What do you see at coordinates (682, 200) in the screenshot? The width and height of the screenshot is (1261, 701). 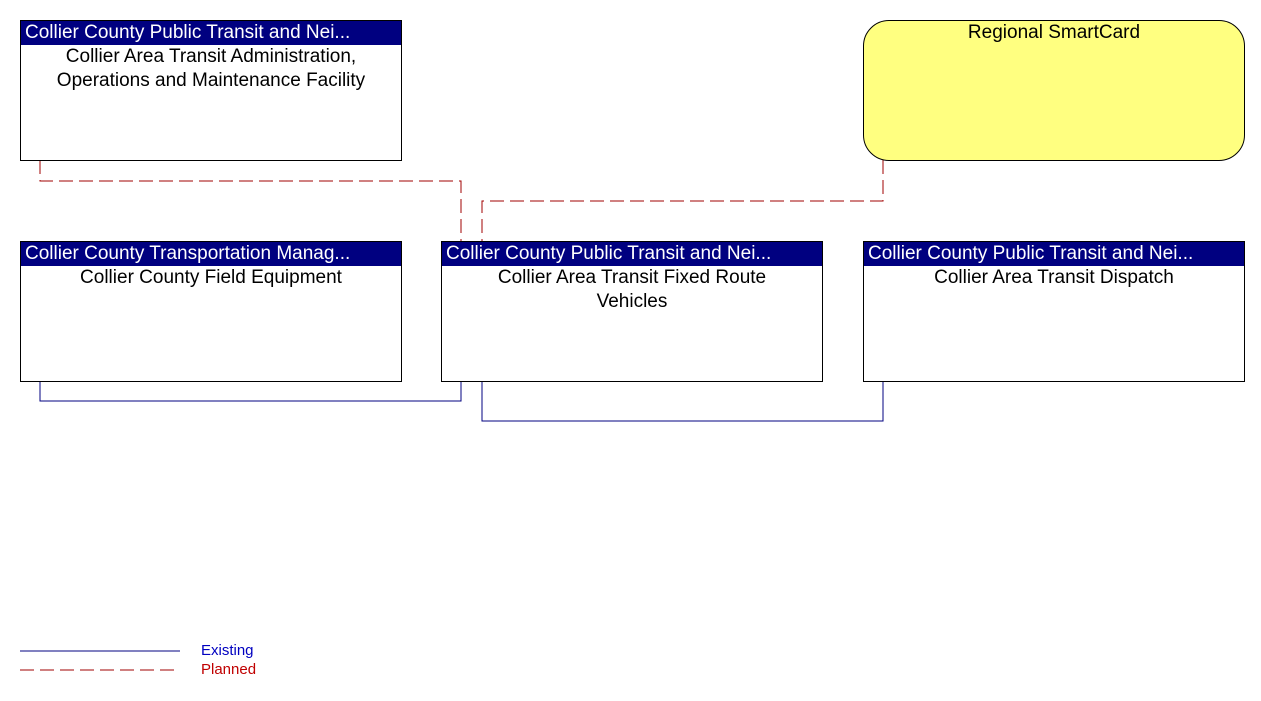 I see `connector-smartcard-vehicles-planned` at bounding box center [682, 200].